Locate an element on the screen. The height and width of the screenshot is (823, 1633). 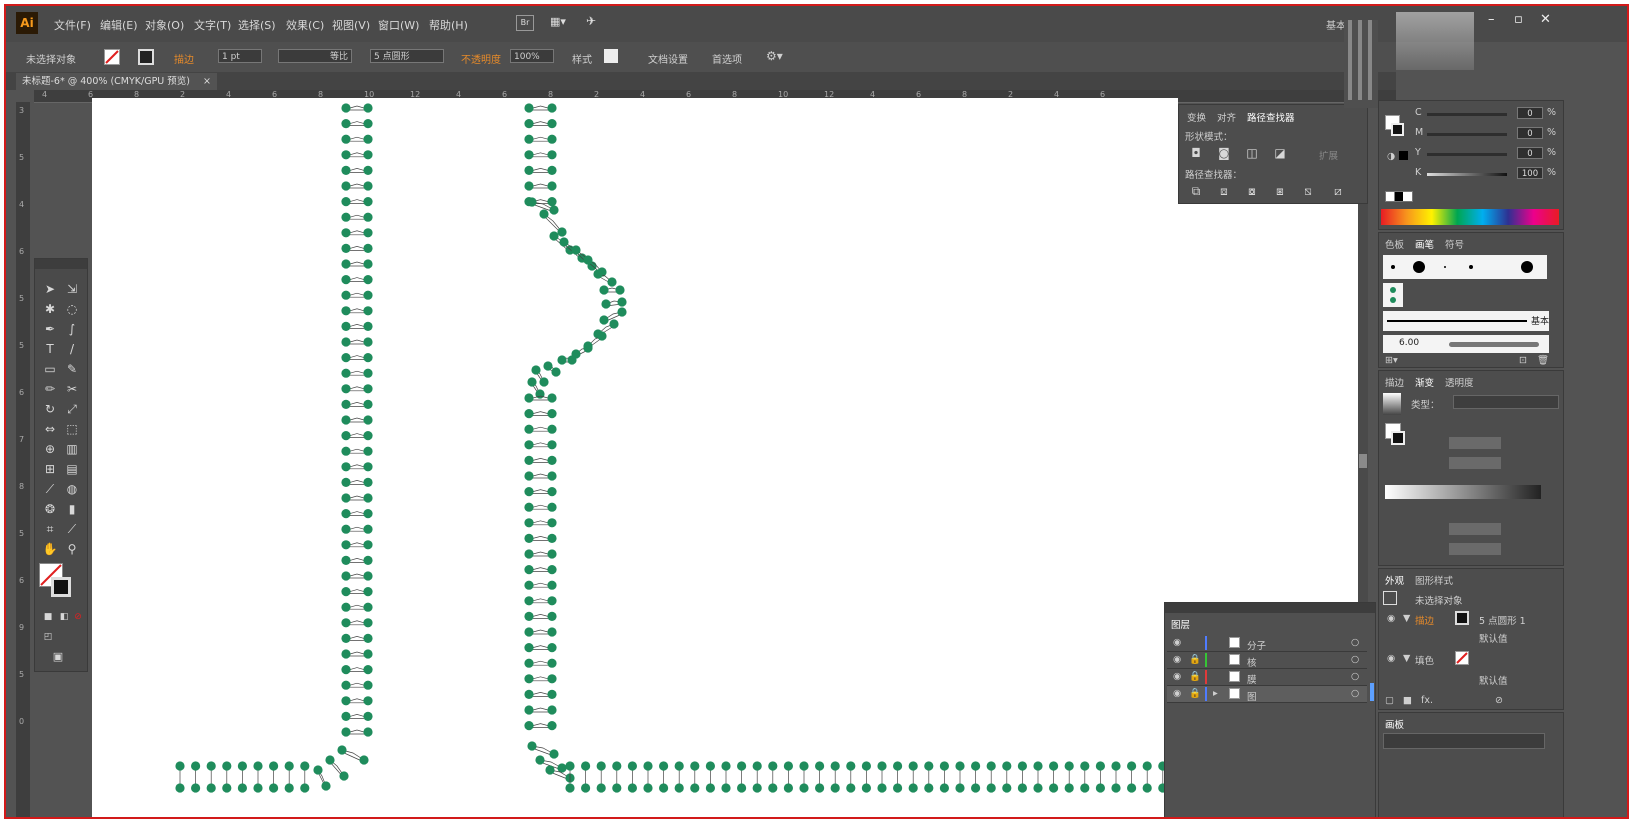
channel-slider-k is located at coordinates (1467, 174).